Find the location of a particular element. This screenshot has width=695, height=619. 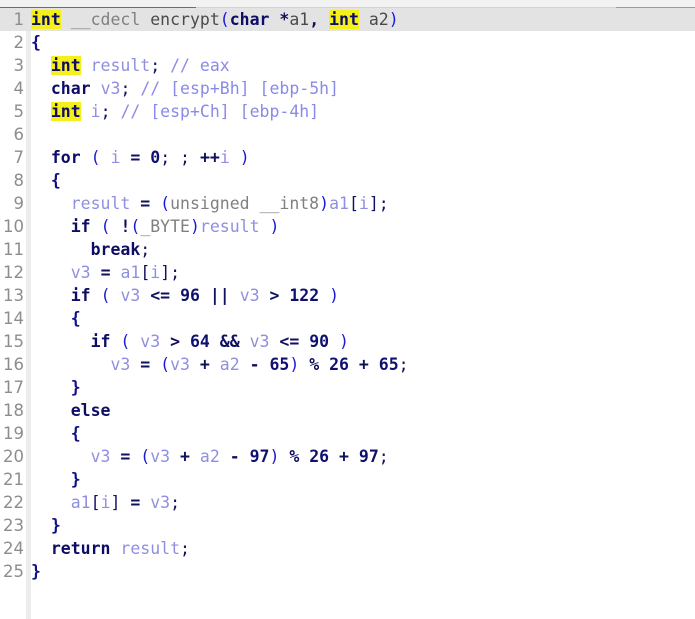

line-number: 17 is located at coordinates (13, 387).